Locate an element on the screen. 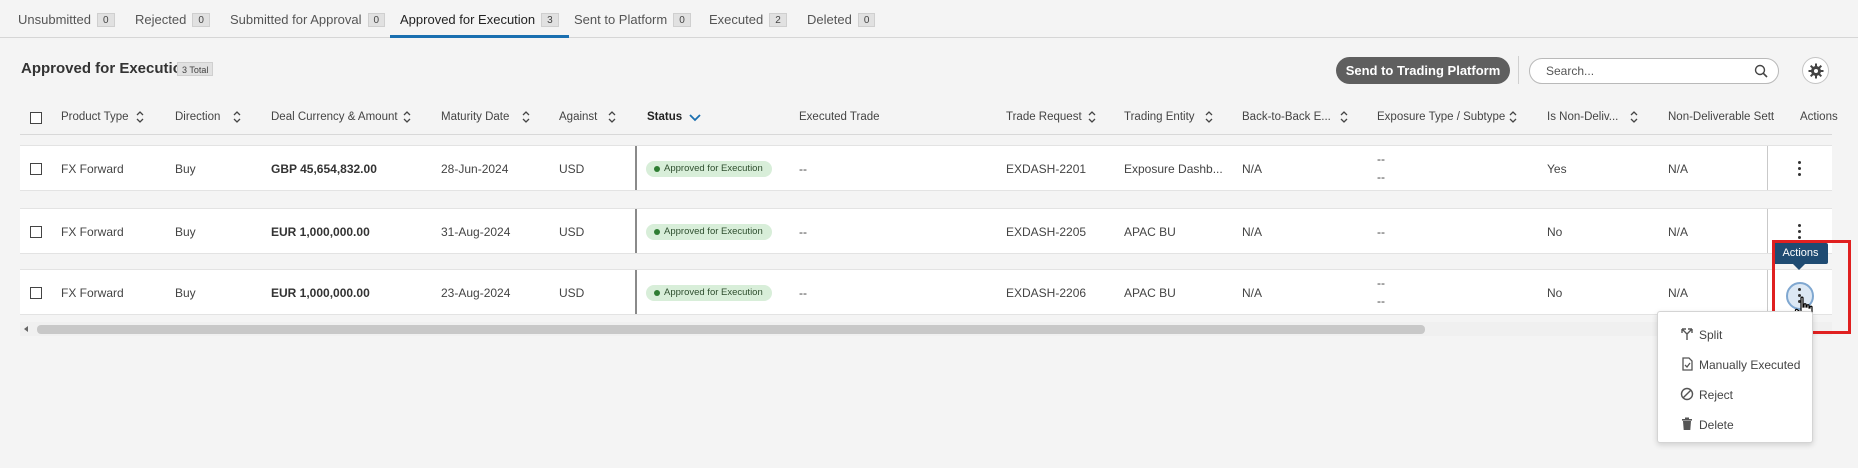 The height and width of the screenshot is (468, 1858). tab-rejected: Rejected 0 is located at coordinates (172, 25).